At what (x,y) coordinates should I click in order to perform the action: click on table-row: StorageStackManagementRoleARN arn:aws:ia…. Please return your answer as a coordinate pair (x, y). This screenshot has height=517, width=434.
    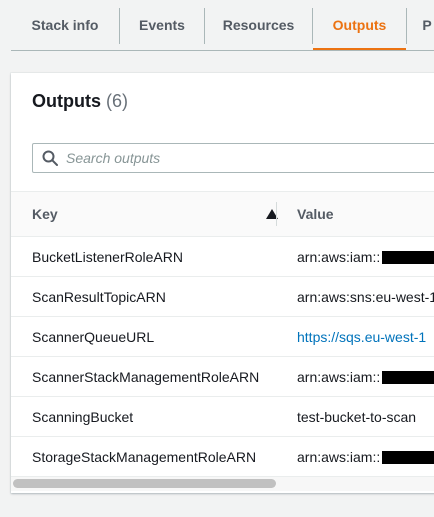
    Looking at the image, I should click on (222, 457).